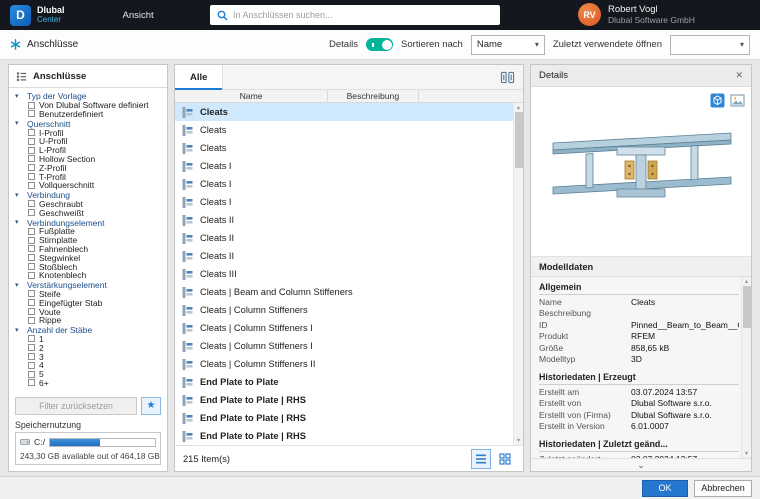  What do you see at coordinates (641, 464) in the screenshot?
I see `scroll-more-chevron: ⌄` at bounding box center [641, 464].